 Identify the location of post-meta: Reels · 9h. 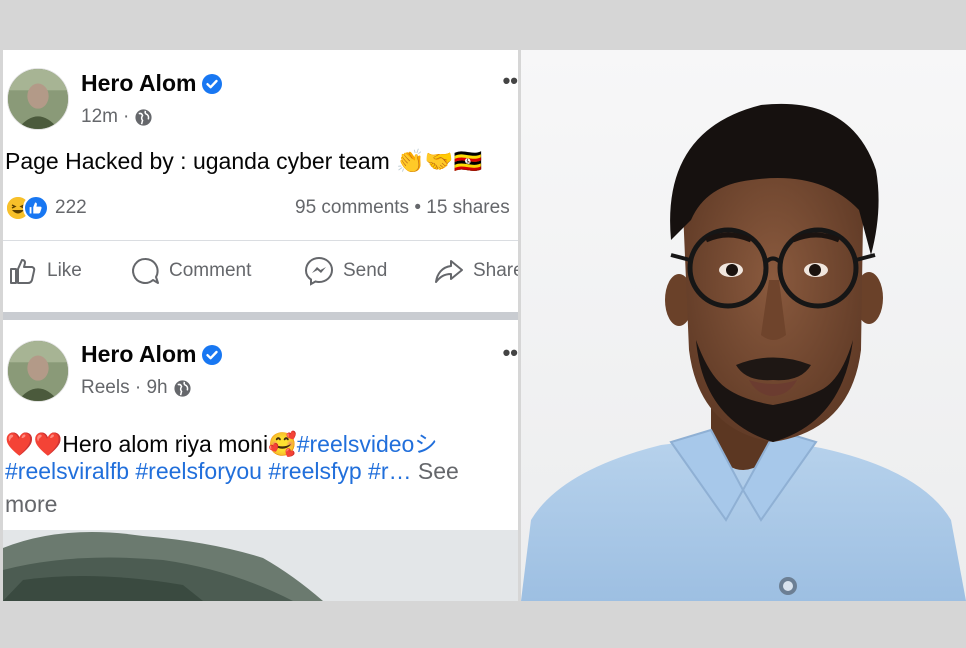
(124, 388).